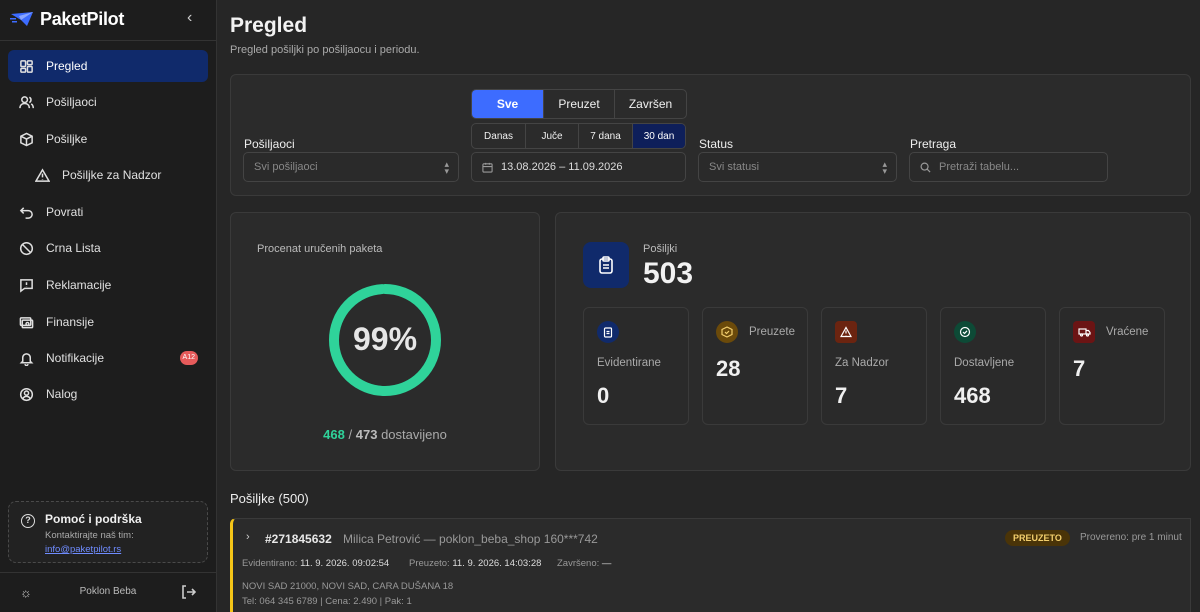  I want to click on sidebar-item-pregled: Pregled, so click(108, 66).